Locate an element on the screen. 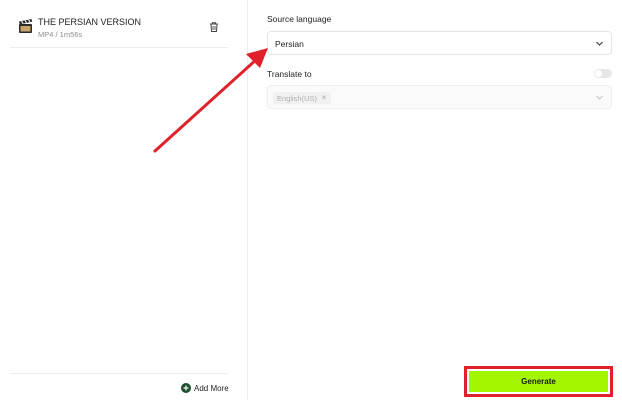 Image resolution: width=622 pixels, height=400 pixels. language-tag: English(US) ✕ is located at coordinates (302, 98).